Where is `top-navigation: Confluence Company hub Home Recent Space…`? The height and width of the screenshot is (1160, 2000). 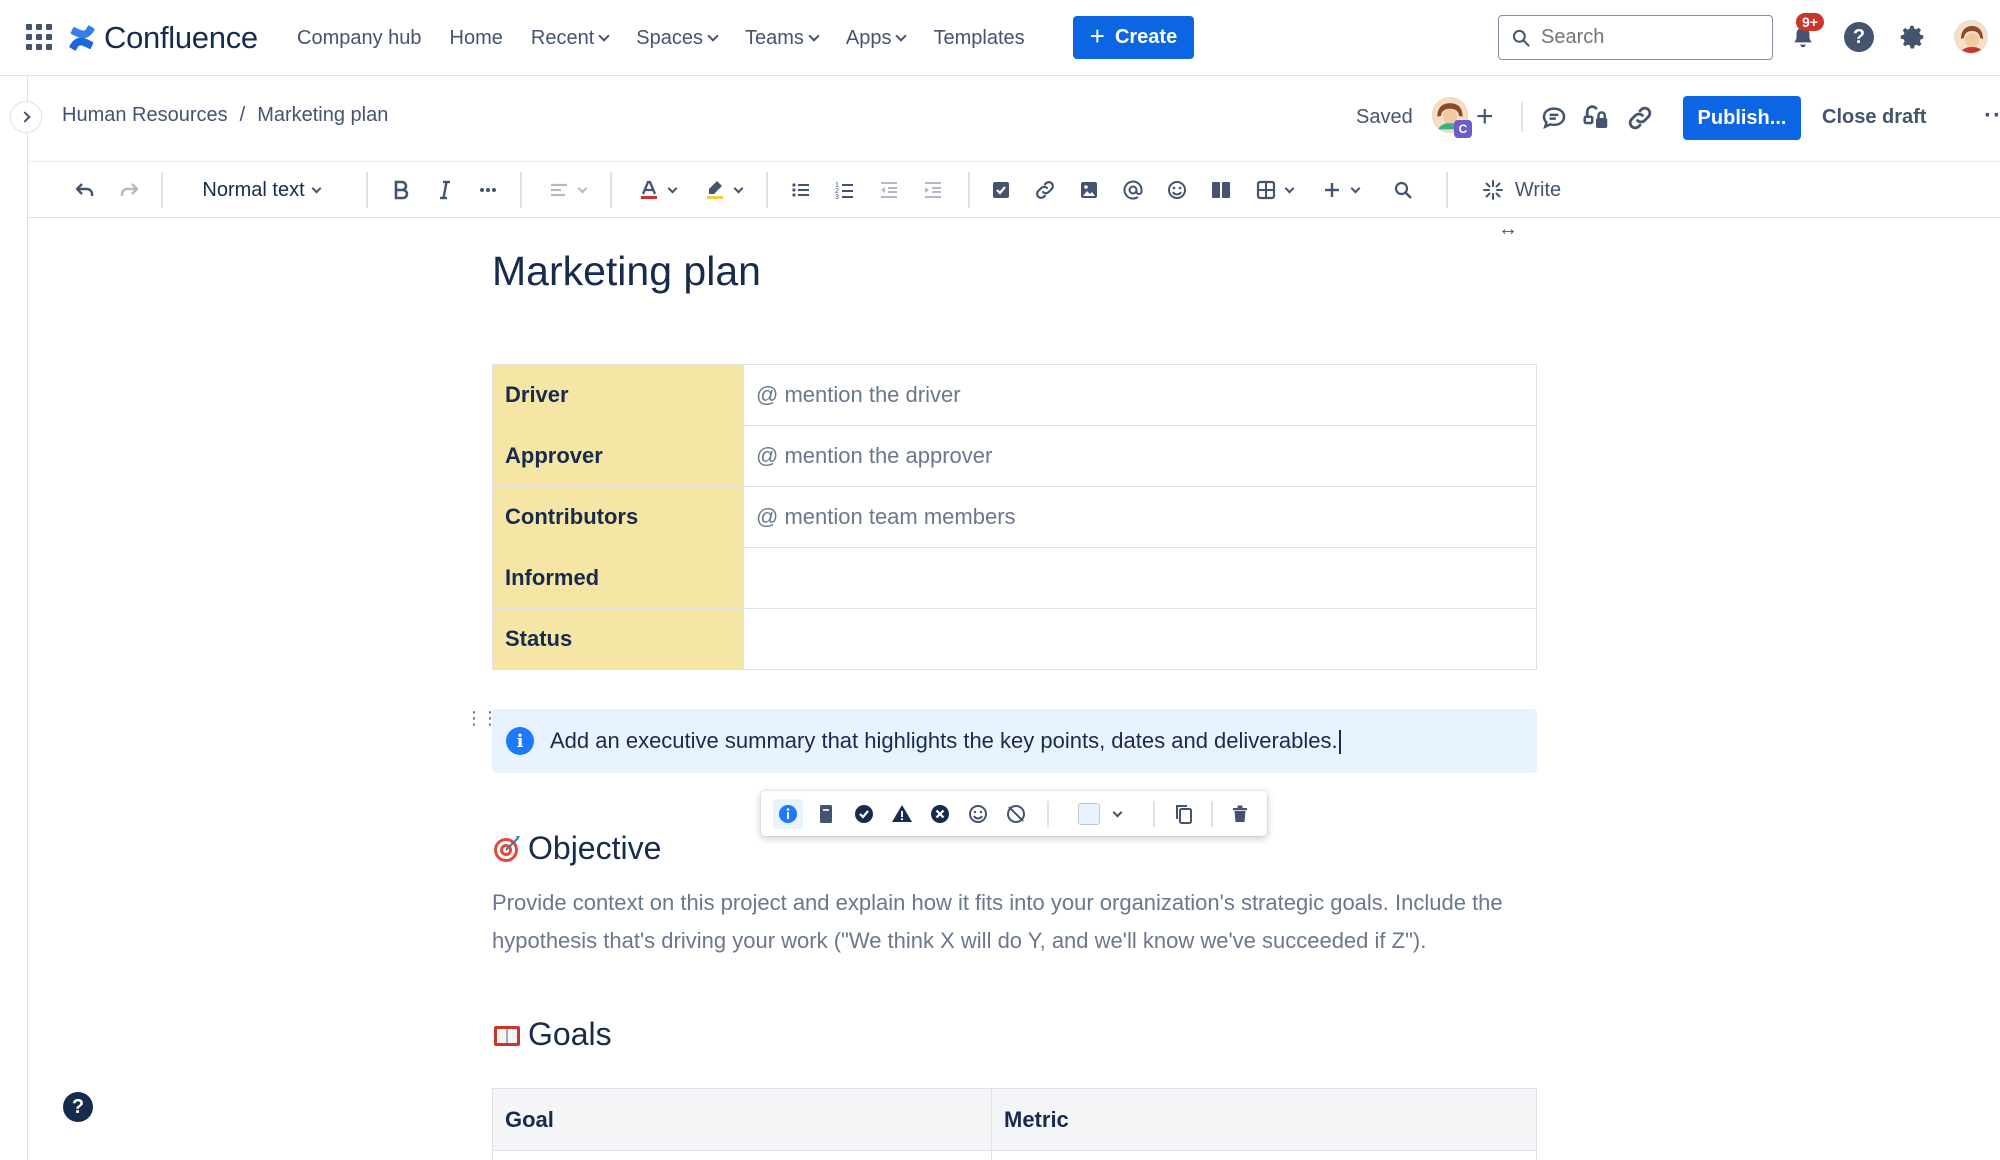
top-navigation: Confluence Company hub Home Recent Space… is located at coordinates (1000, 38).